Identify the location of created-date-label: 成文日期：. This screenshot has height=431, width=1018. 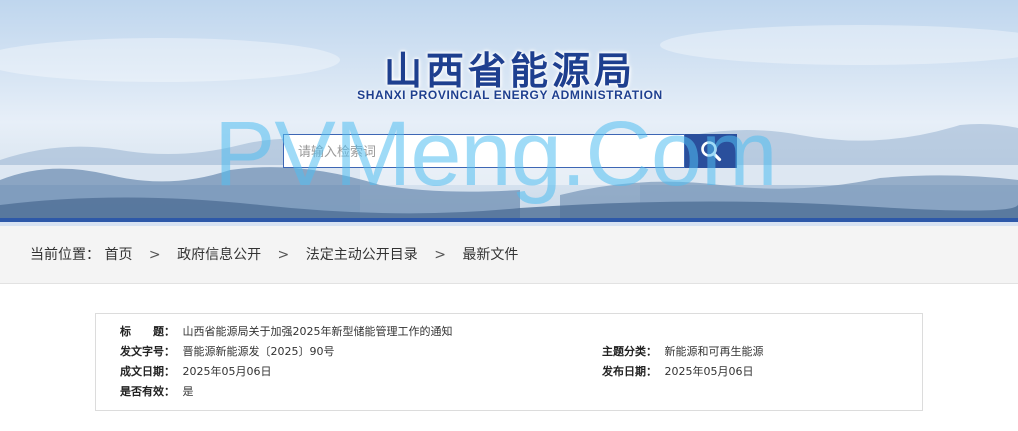
(147, 371).